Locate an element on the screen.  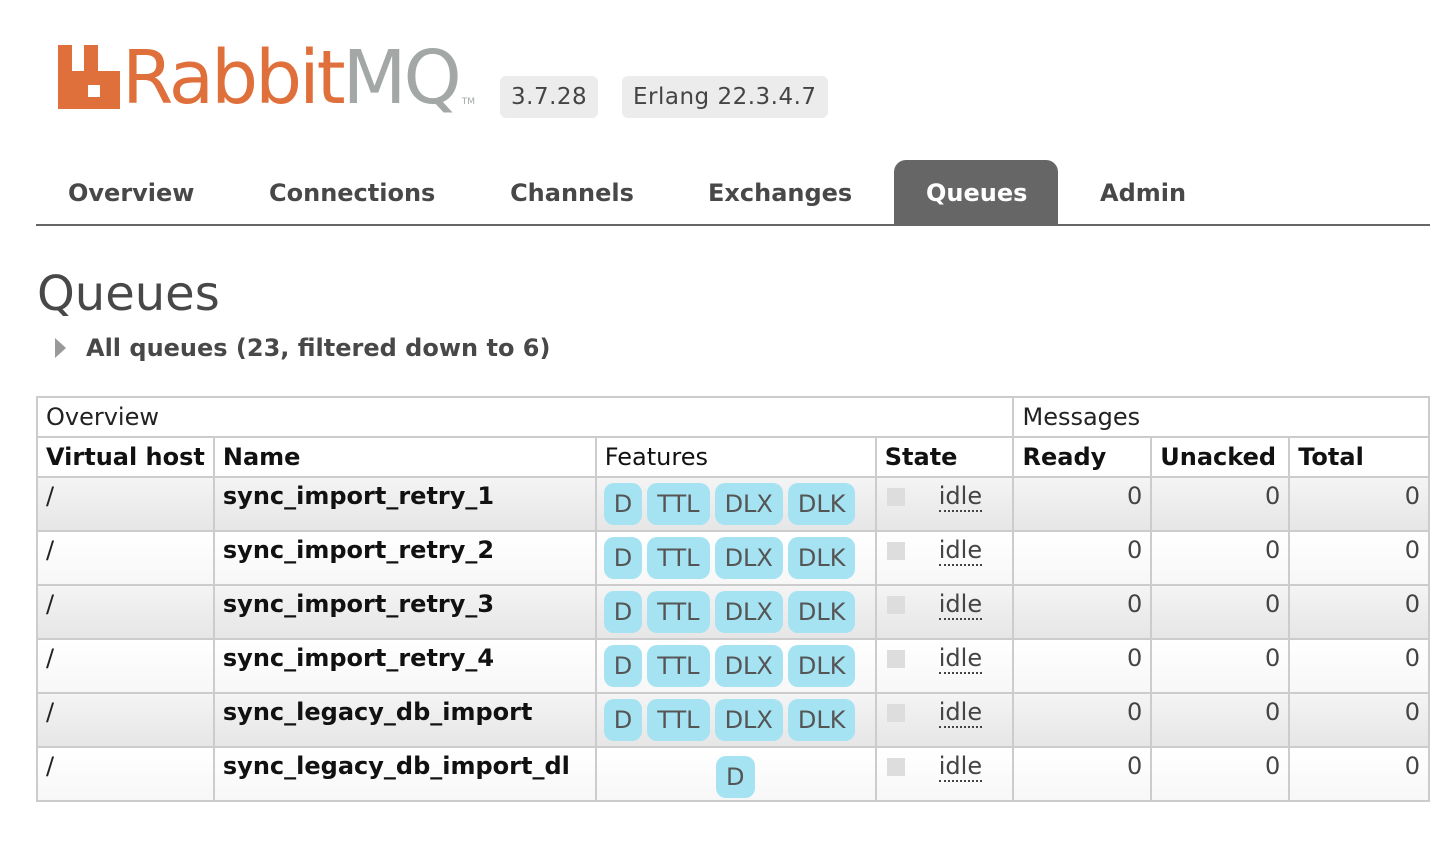
column-header-state: State is located at coordinates (944, 457).